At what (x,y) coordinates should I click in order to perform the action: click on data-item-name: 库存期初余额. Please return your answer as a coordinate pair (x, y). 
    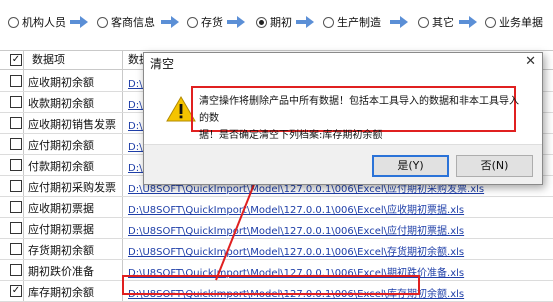
    Looking at the image, I should click on (61, 292).